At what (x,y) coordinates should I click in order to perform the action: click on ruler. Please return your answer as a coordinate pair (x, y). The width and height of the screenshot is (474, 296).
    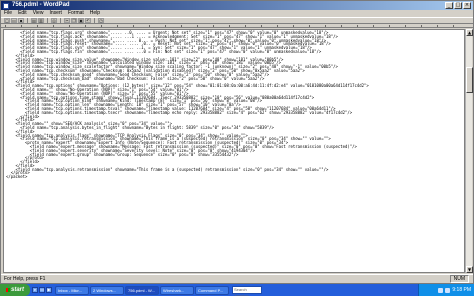
    Looking at the image, I should click on (237, 26).